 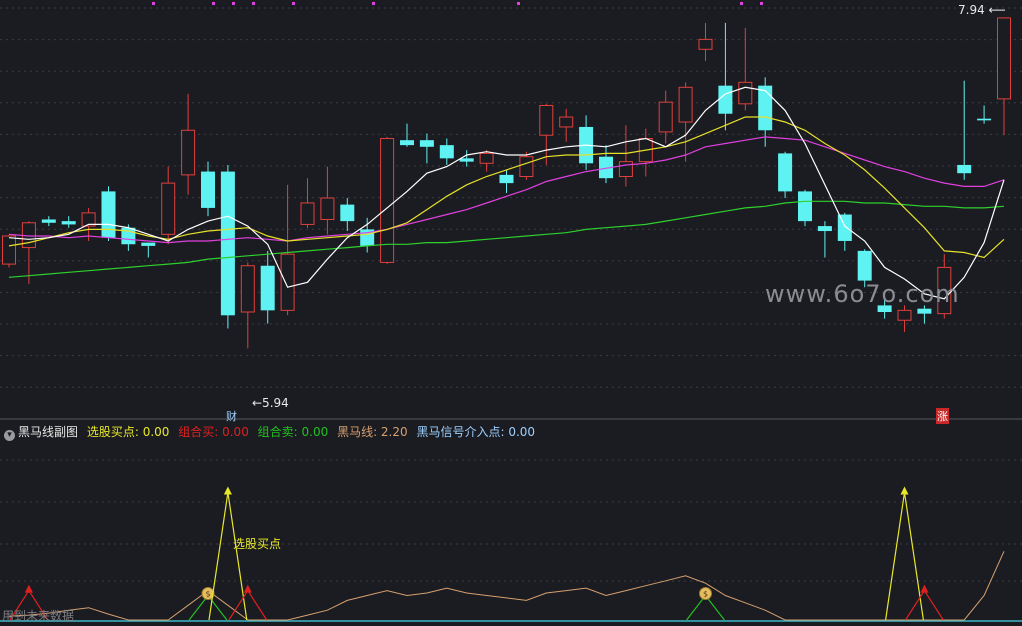 I want to click on limit-up-badge: 涨, so click(x=942, y=416).